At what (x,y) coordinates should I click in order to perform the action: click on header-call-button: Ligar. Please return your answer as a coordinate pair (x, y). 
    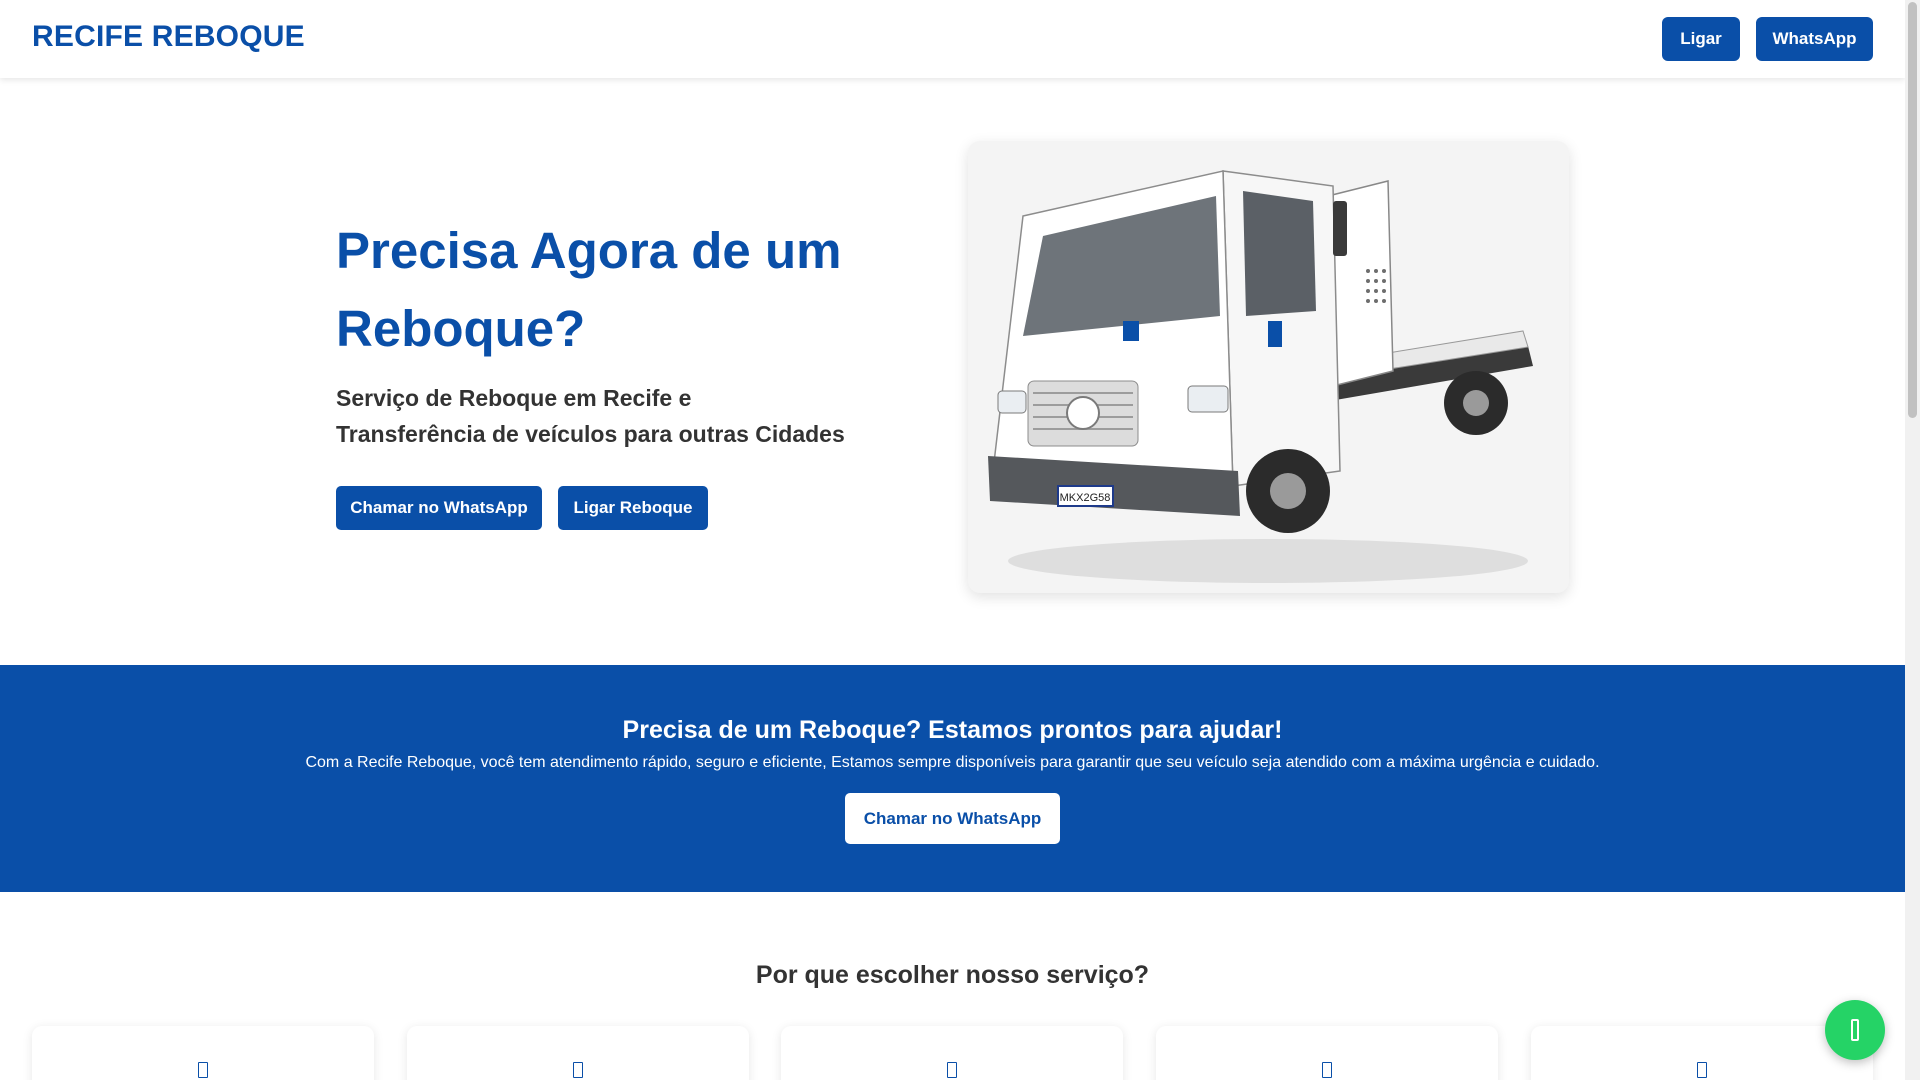
    Looking at the image, I should click on (1701, 39).